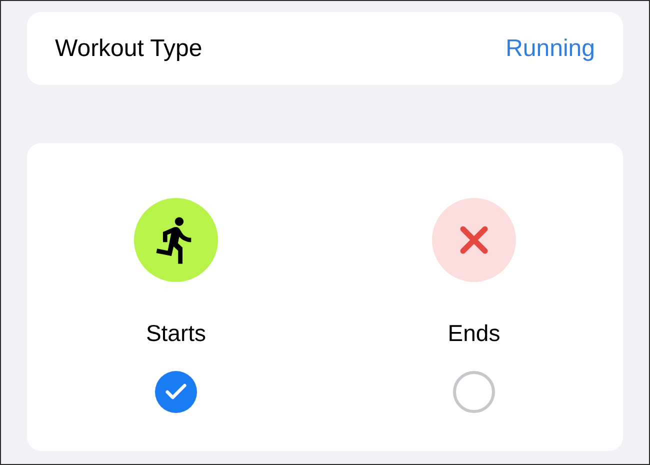 This screenshot has width=650, height=465. Describe the element at coordinates (550, 49) in the screenshot. I see `workout-type-value: Running` at that location.